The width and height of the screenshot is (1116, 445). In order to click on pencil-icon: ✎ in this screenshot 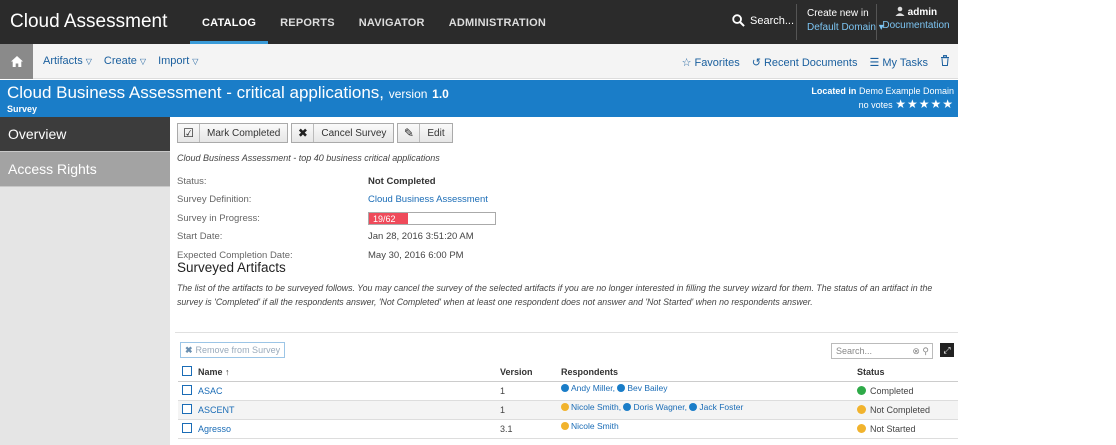, I will do `click(409, 133)`.